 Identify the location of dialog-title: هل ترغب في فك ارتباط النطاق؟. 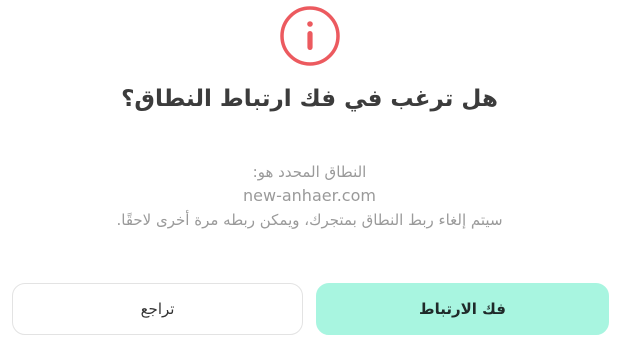
(309, 99).